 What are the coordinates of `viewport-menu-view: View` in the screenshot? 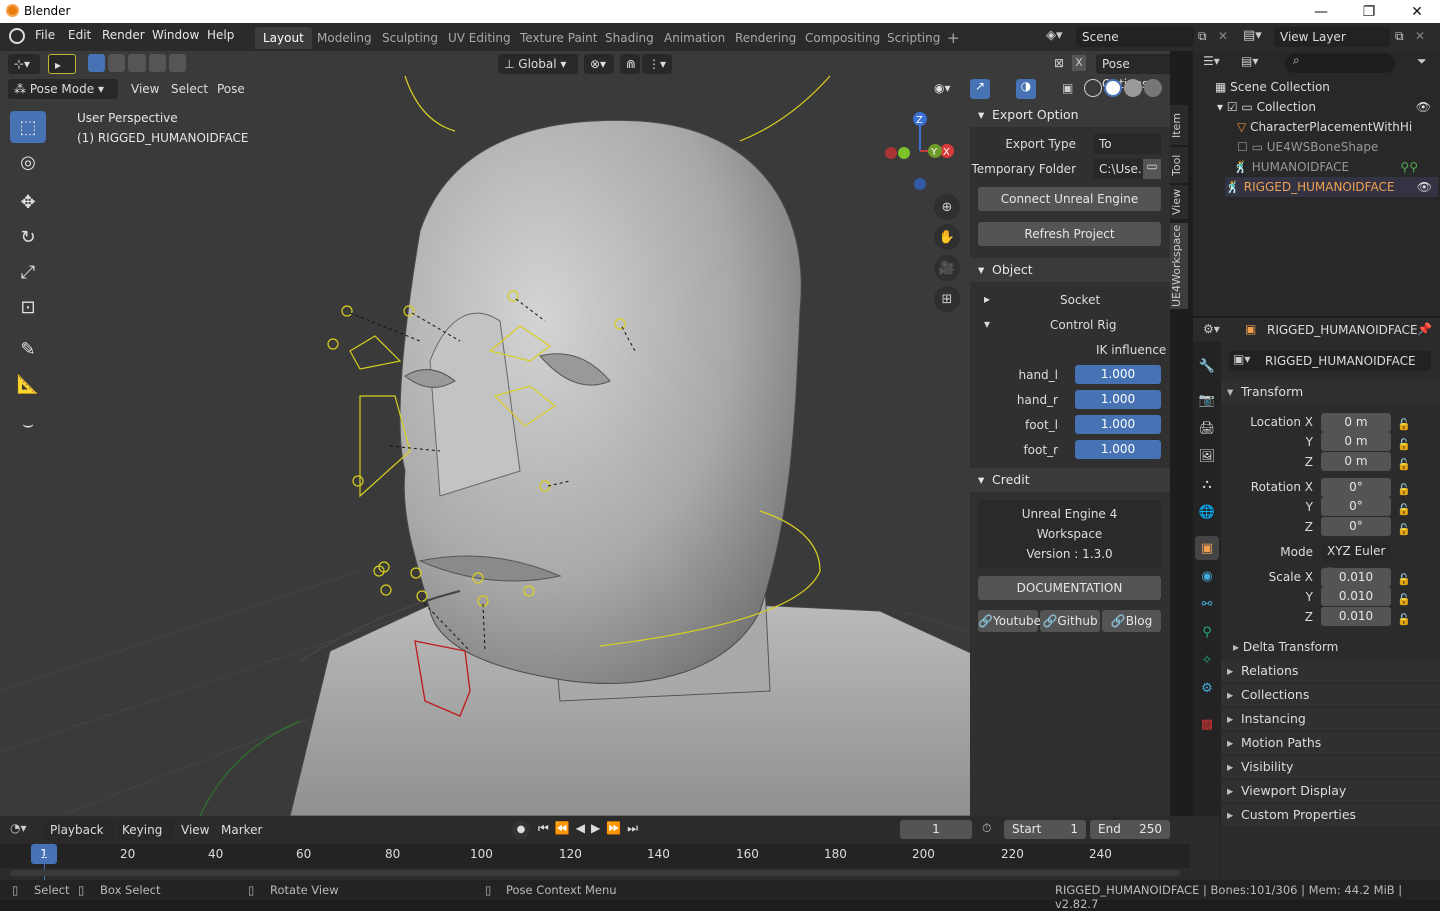 It's located at (145, 89).